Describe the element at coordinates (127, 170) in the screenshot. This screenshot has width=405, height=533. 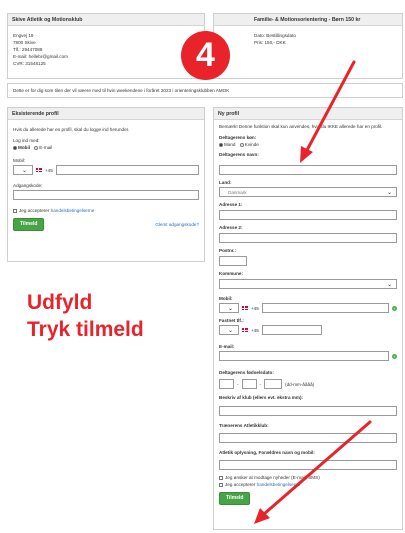
I see `existing-mobil-input` at that location.